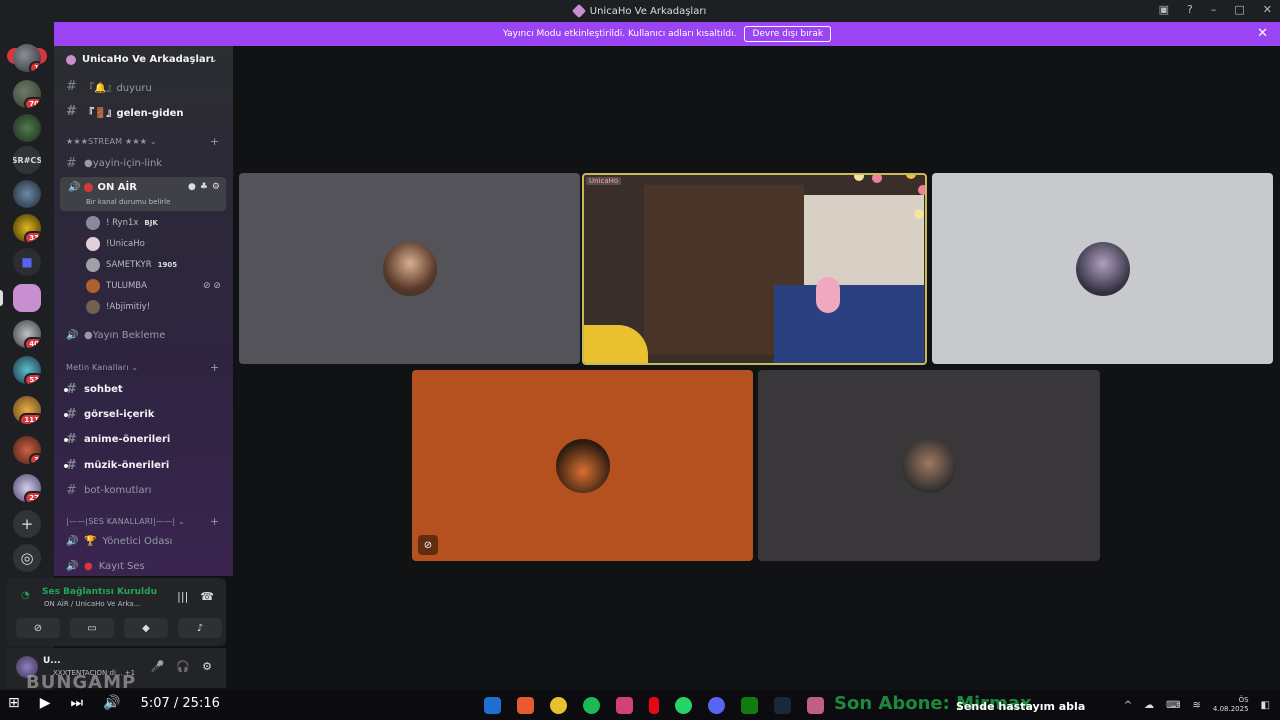 The image size is (1280, 720). I want to click on wifi-icon: ≋, so click(1197, 705).